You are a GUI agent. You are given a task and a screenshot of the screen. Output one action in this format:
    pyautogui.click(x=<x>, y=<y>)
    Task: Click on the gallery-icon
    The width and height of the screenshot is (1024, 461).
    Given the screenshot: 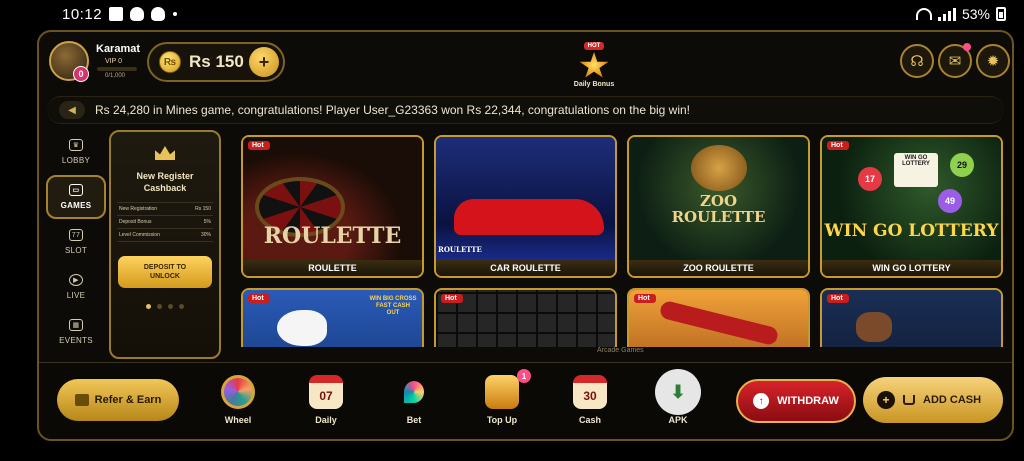 What is the action you would take?
    pyautogui.click(x=116, y=14)
    